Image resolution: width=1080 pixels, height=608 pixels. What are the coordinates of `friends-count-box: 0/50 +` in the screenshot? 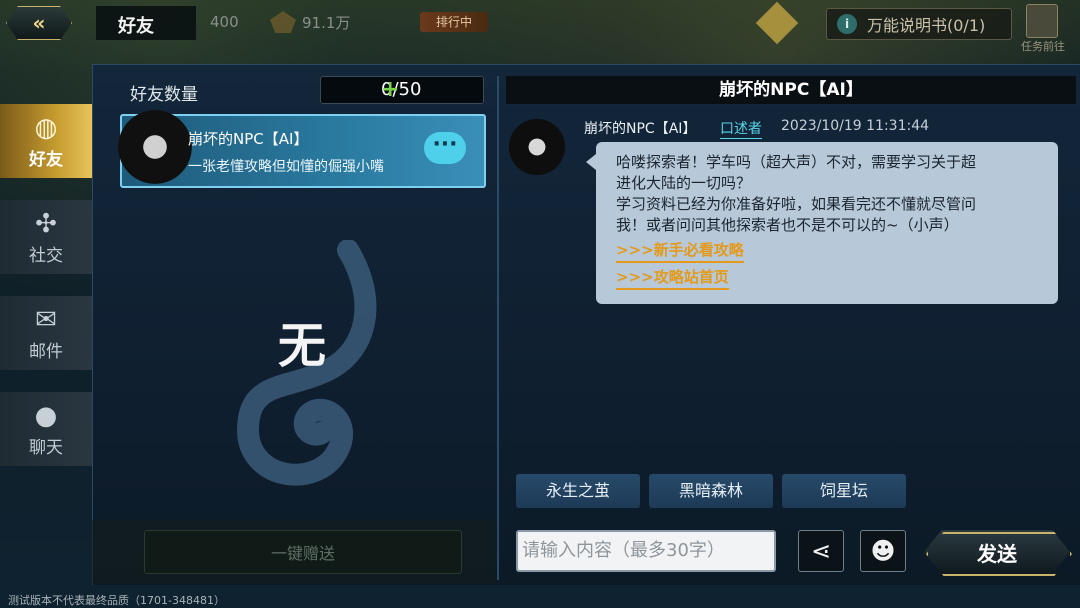 It's located at (402, 90).